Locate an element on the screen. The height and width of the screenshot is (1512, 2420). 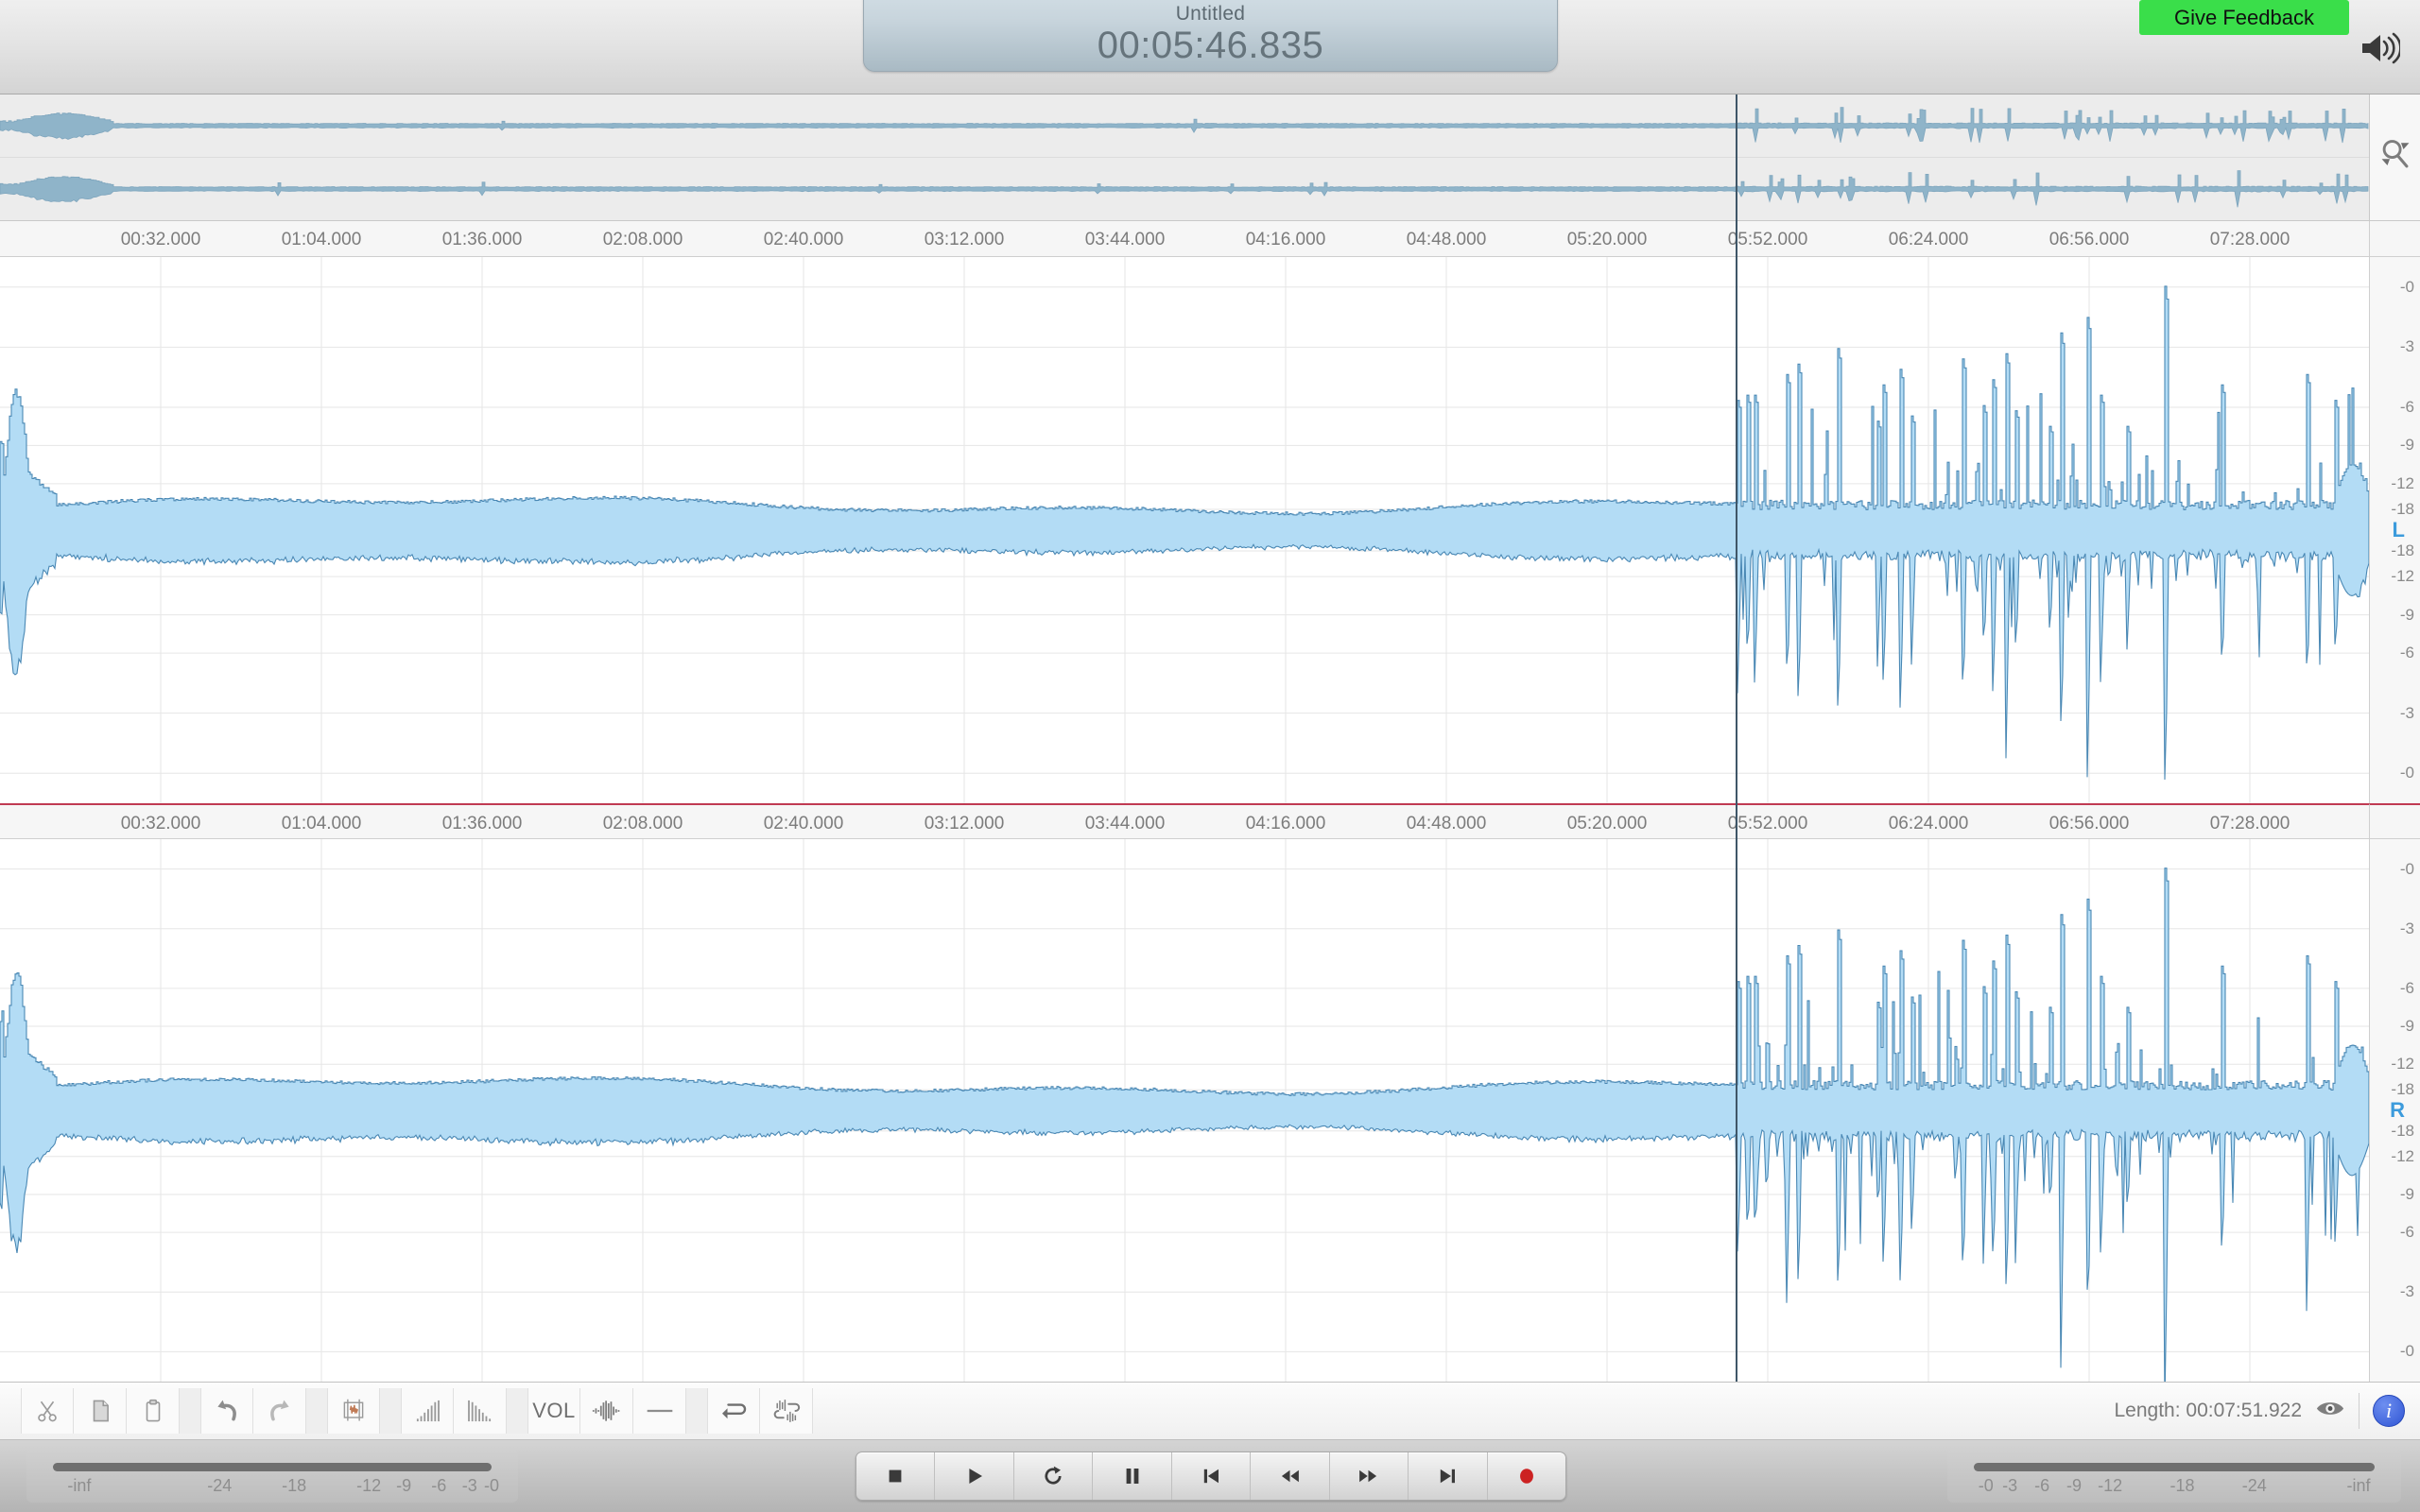
record-icon is located at coordinates (1526, 1476).